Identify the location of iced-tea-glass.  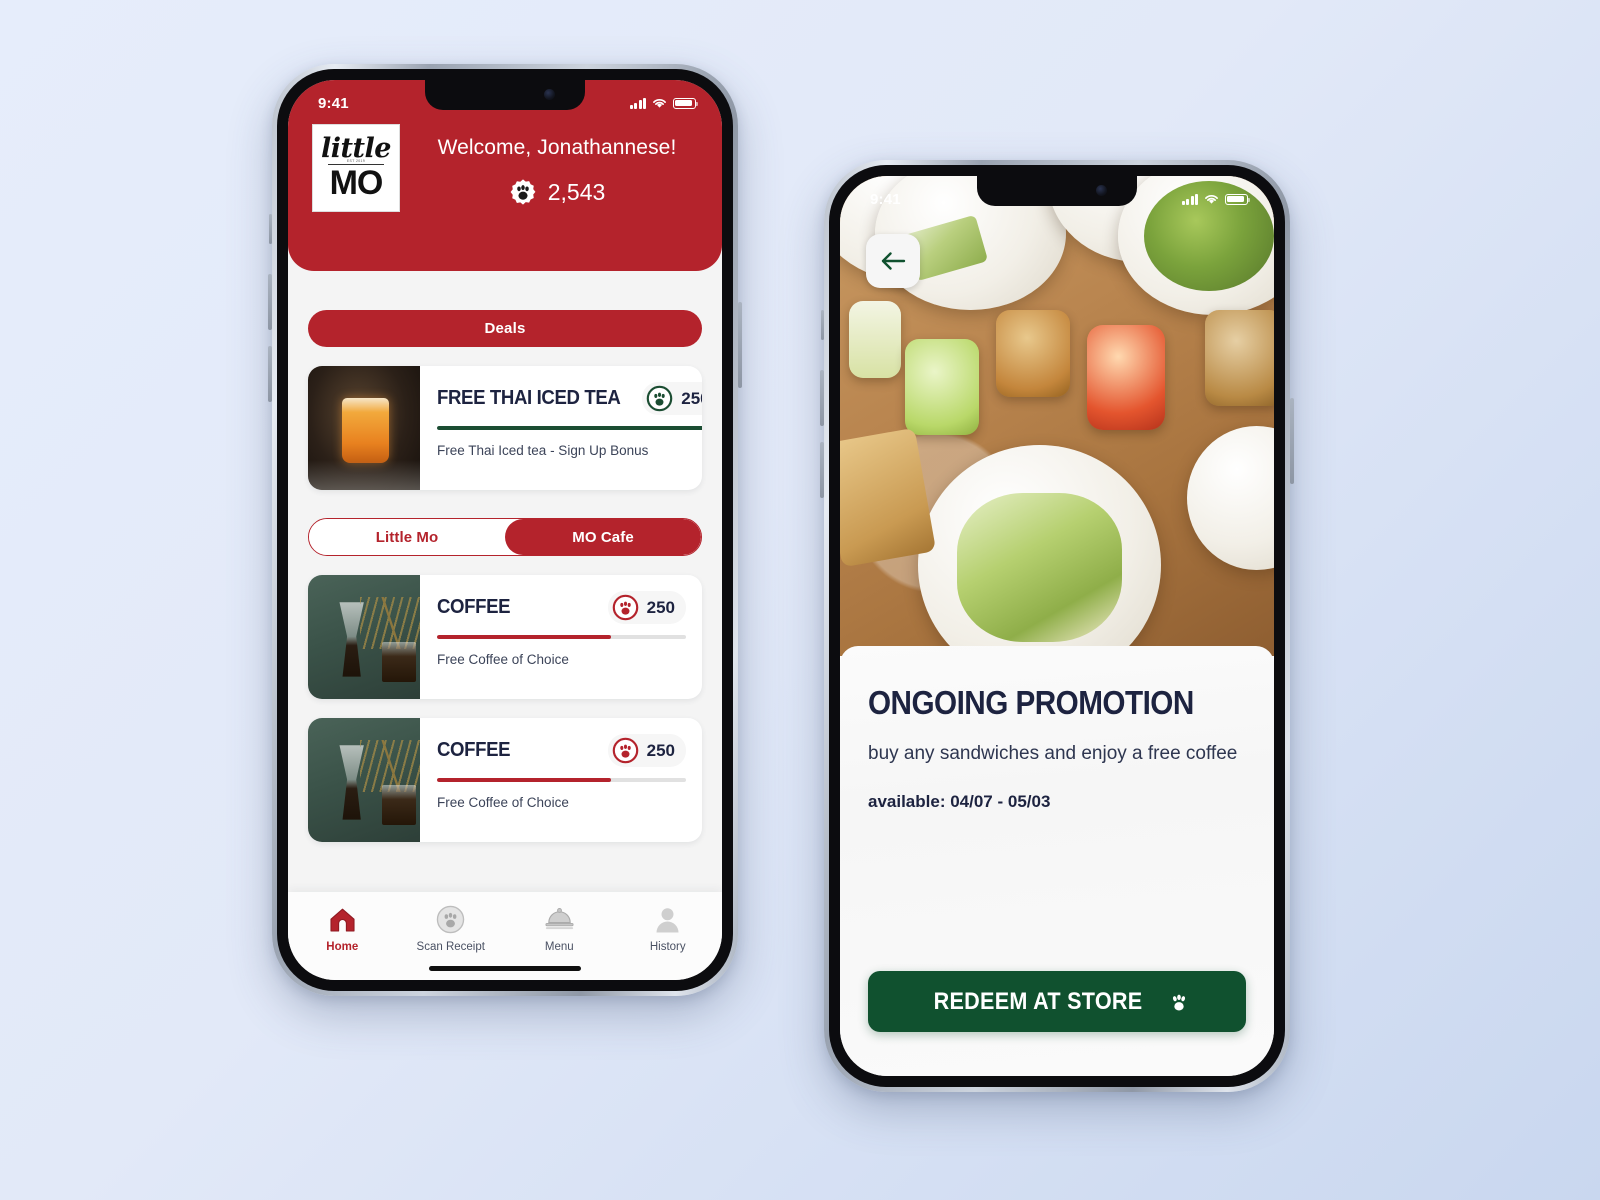
(1033, 353).